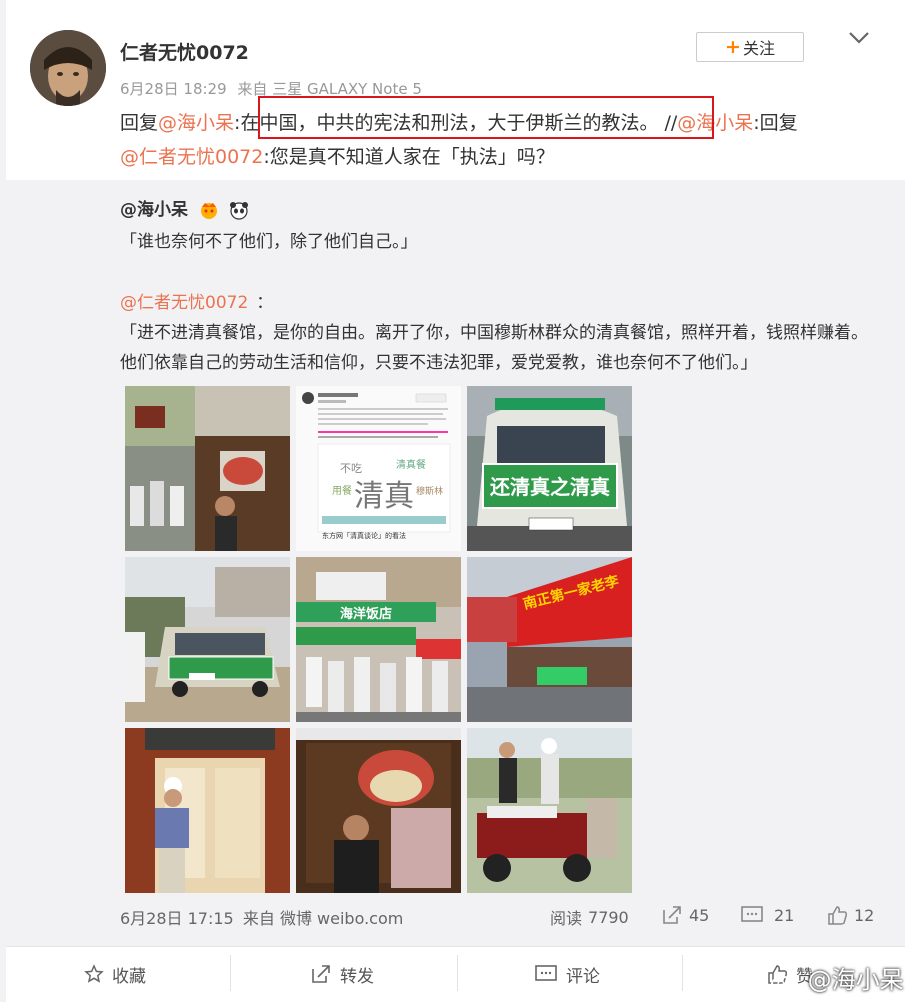  Describe the element at coordinates (850, 915) in the screenshot. I see `repost-like-stat: 12` at that location.